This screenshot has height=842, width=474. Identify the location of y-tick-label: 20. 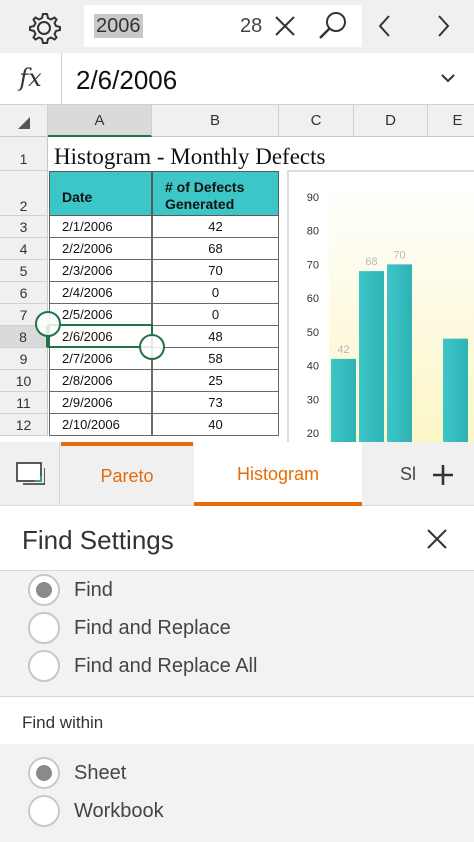
(313, 434).